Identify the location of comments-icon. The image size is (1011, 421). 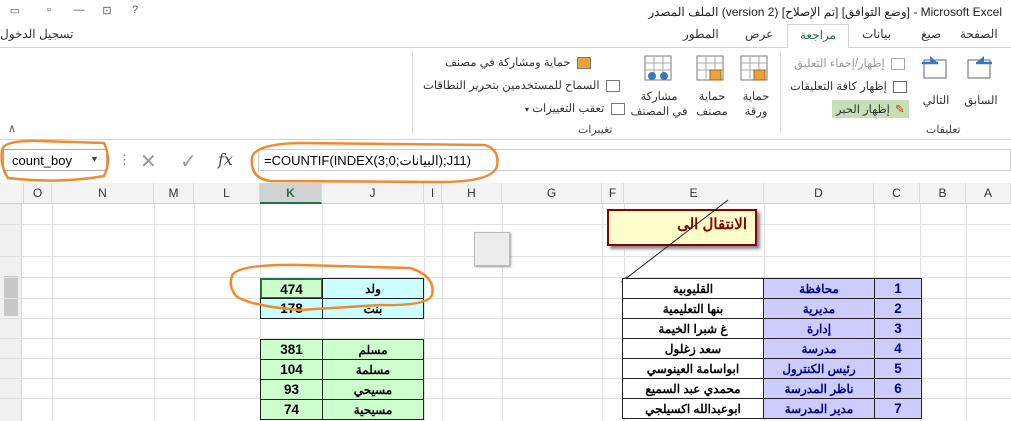
(900, 86).